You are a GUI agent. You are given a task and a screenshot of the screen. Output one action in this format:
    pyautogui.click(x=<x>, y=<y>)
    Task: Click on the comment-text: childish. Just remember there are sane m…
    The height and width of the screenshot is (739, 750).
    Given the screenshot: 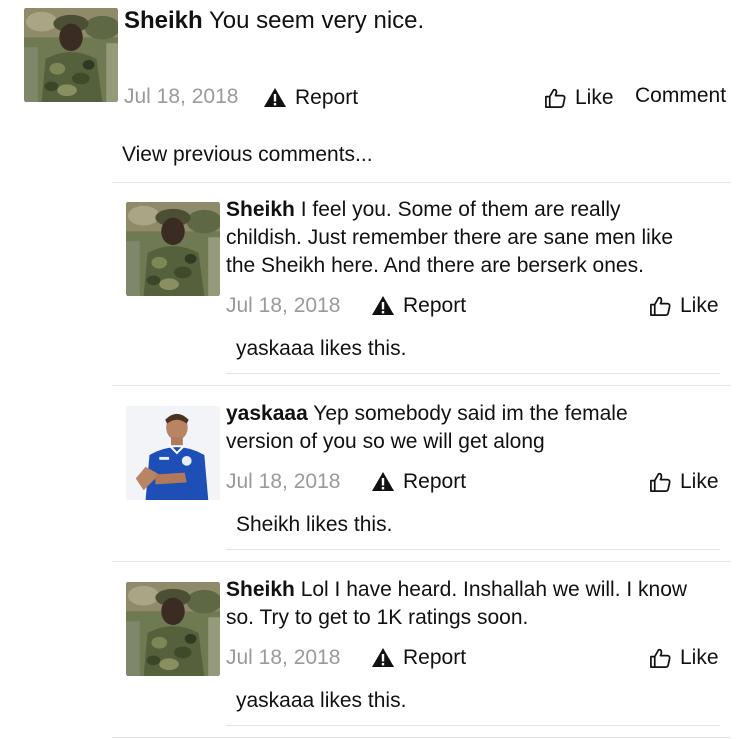 What is the action you would take?
    pyautogui.click(x=450, y=237)
    